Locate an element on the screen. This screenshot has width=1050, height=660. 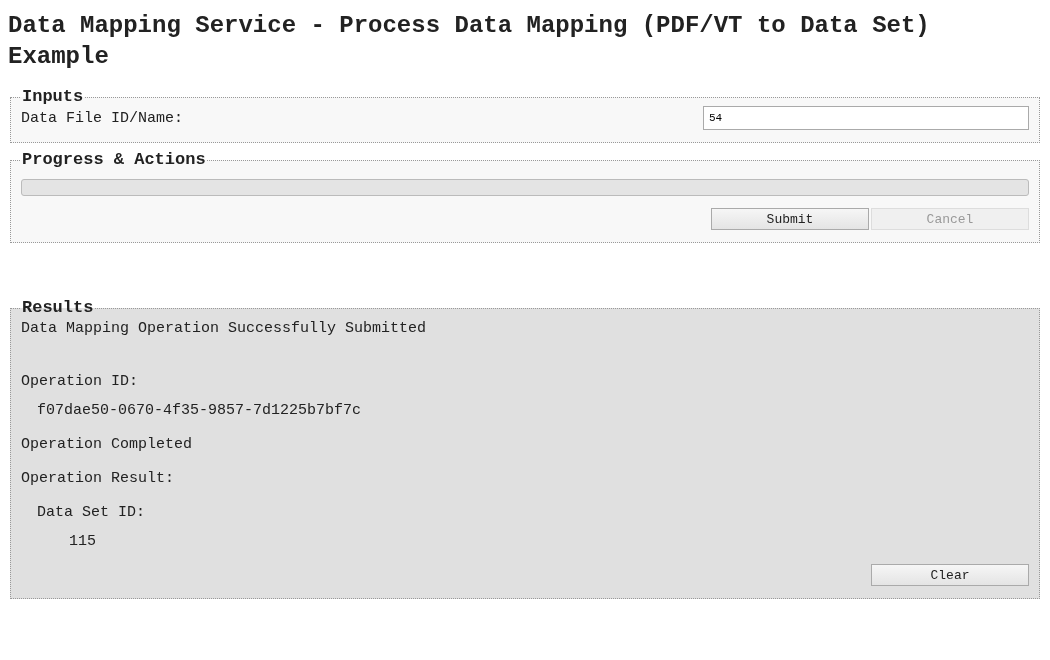
panel-legend: Progress & Actions is located at coordinates (114, 160).